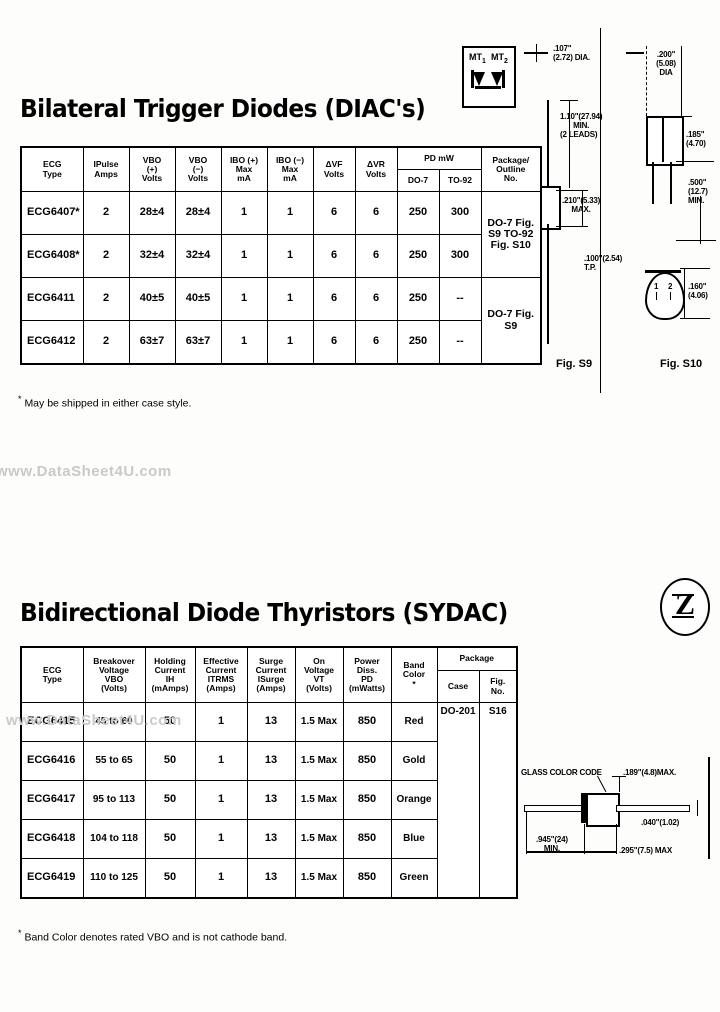 The height and width of the screenshot is (1012, 720). Describe the element at coordinates (670, 296) in the screenshot. I see `s10-pin2-mark` at that location.